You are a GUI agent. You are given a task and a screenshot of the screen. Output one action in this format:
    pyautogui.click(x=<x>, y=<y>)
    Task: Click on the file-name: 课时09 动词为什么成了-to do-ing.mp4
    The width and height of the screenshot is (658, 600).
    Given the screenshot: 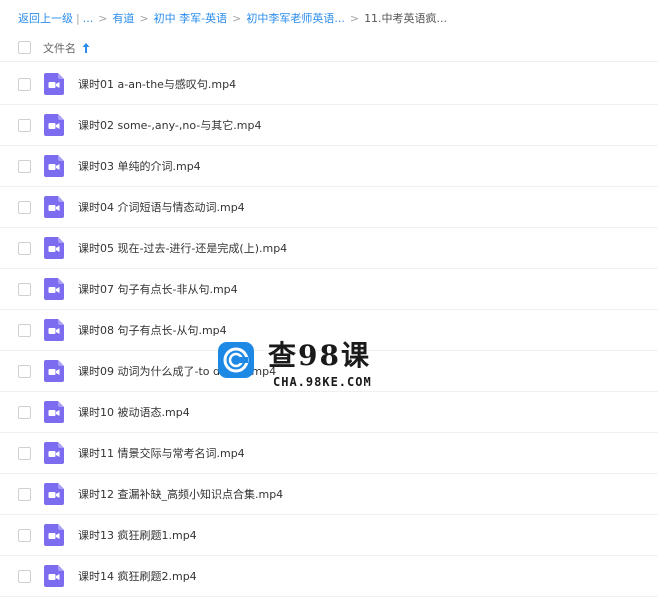 What is the action you would take?
    pyautogui.click(x=177, y=371)
    